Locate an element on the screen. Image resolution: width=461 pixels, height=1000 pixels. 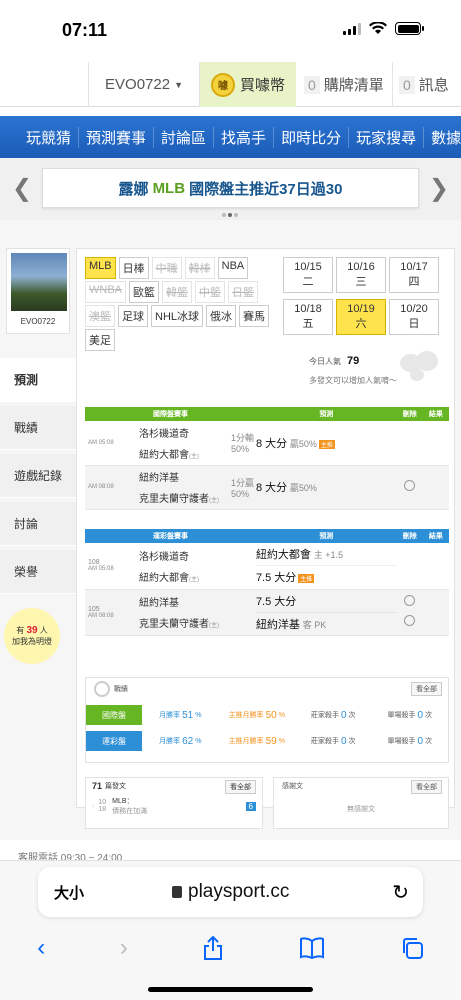
tabs-icon is located at coordinates (412, 948).